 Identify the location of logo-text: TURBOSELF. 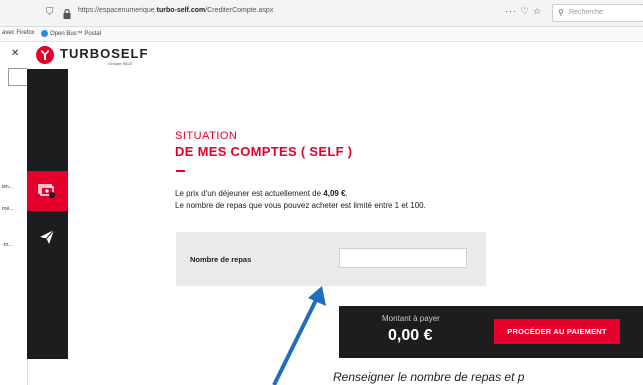
(104, 53).